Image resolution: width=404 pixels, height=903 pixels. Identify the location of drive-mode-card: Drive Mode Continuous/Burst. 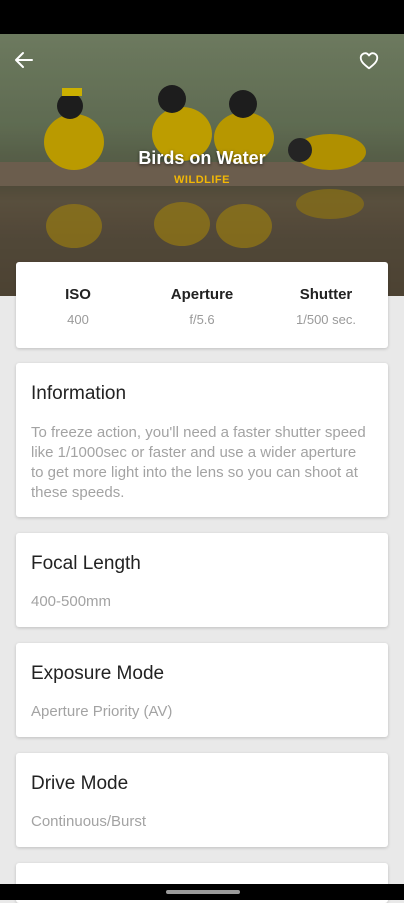
(202, 800).